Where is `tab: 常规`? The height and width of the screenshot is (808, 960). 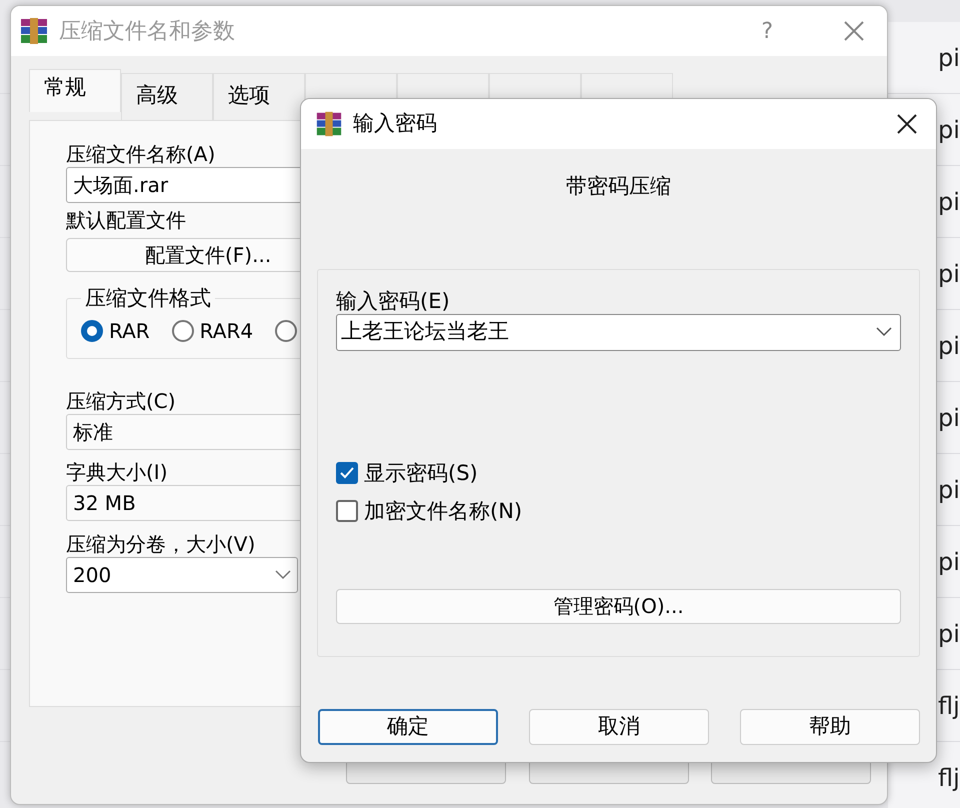
tab: 常规 is located at coordinates (75, 90).